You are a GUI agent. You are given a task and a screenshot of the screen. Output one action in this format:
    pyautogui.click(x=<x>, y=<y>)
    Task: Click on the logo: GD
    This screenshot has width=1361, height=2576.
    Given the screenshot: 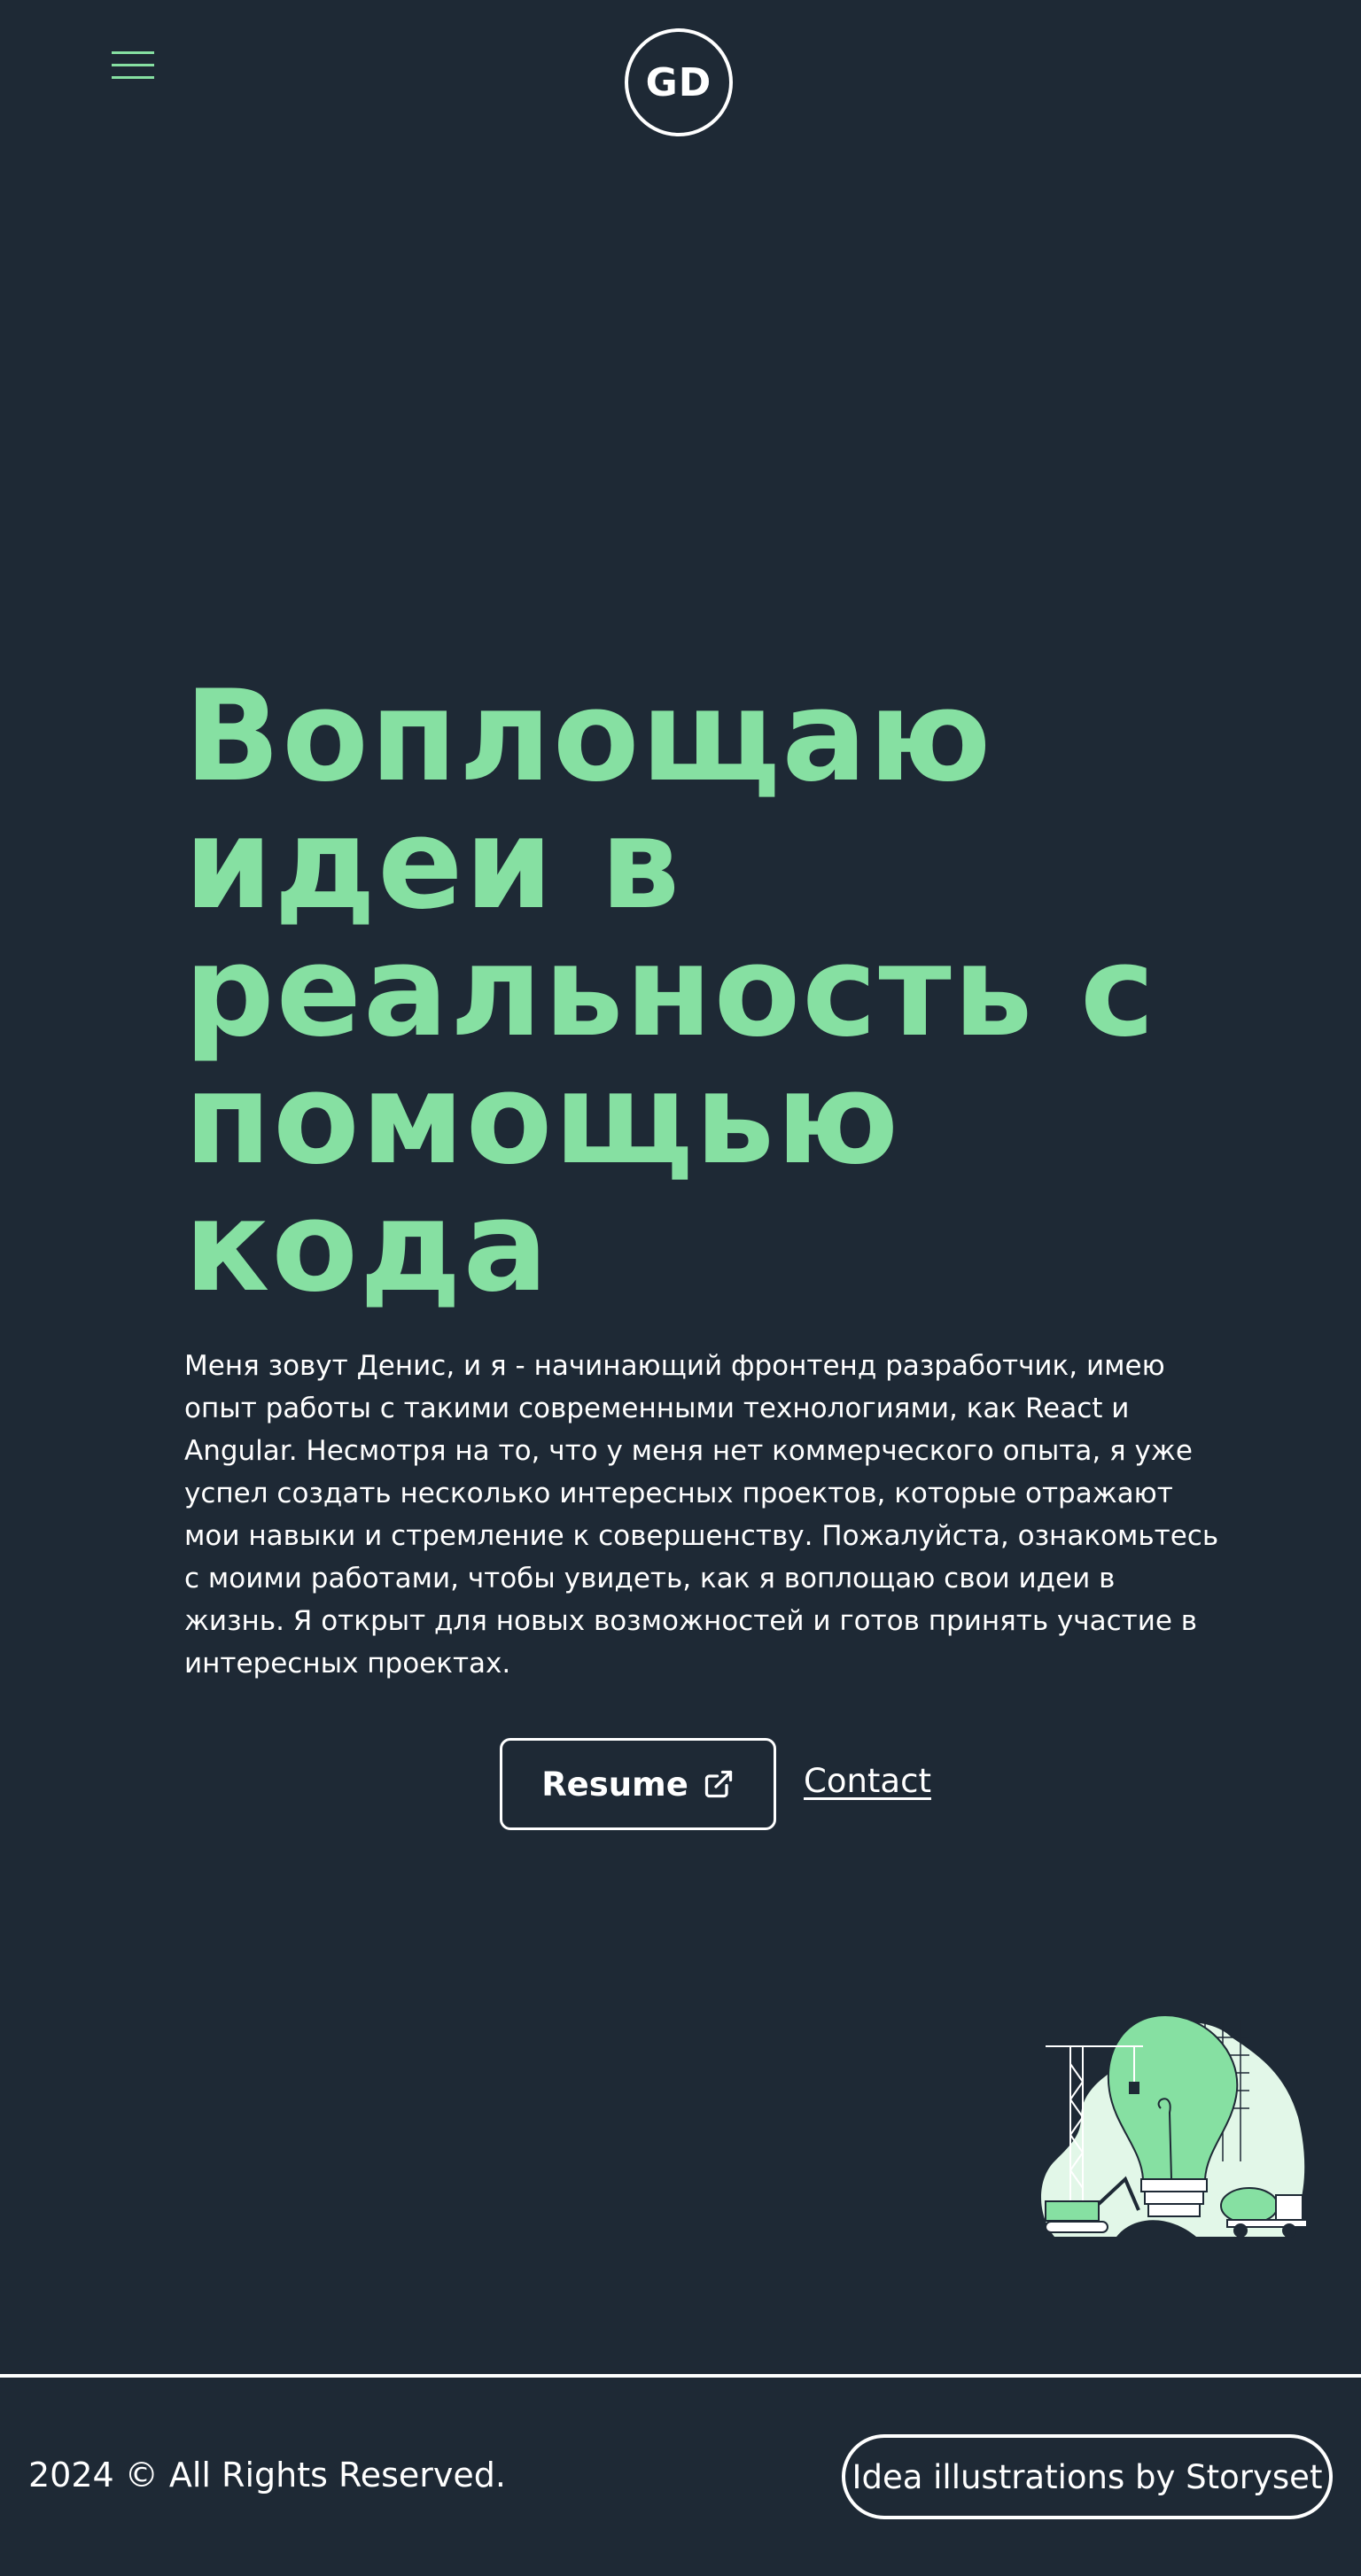 What is the action you would take?
    pyautogui.click(x=679, y=82)
    